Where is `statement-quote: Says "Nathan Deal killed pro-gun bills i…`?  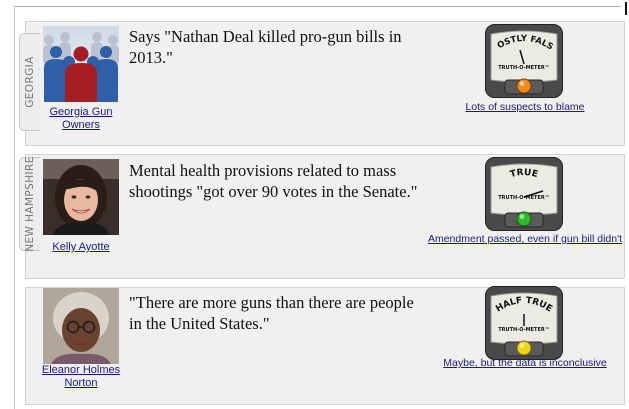
statement-quote: Says "Nathan Deal killed pro-gun bills i… is located at coordinates (265, 47).